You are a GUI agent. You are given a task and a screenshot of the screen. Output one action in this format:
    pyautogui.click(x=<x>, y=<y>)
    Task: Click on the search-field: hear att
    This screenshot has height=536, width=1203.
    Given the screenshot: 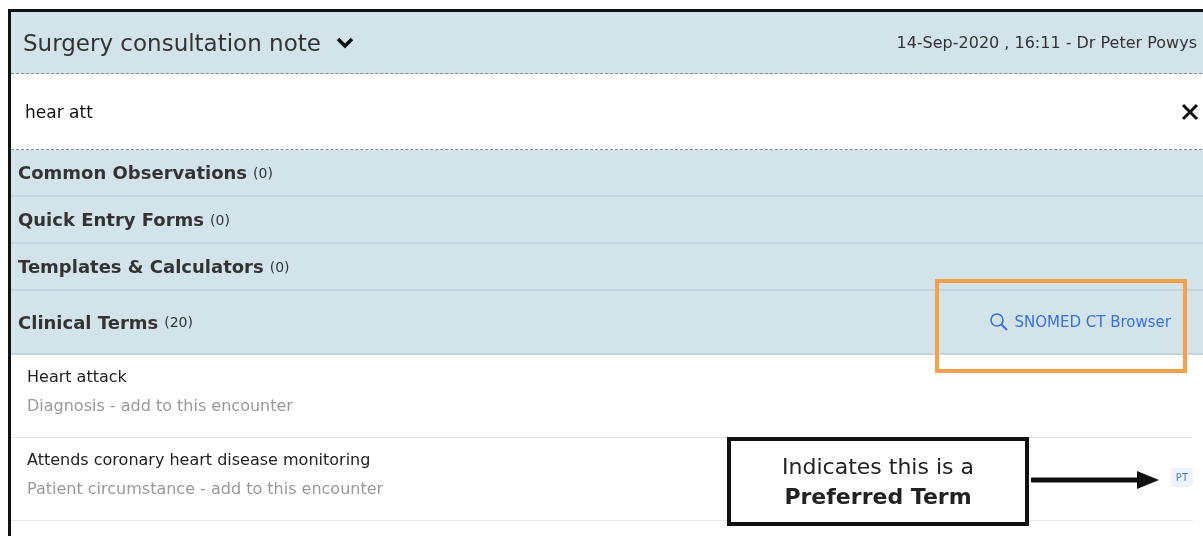 What is the action you would take?
    pyautogui.click(x=603, y=111)
    